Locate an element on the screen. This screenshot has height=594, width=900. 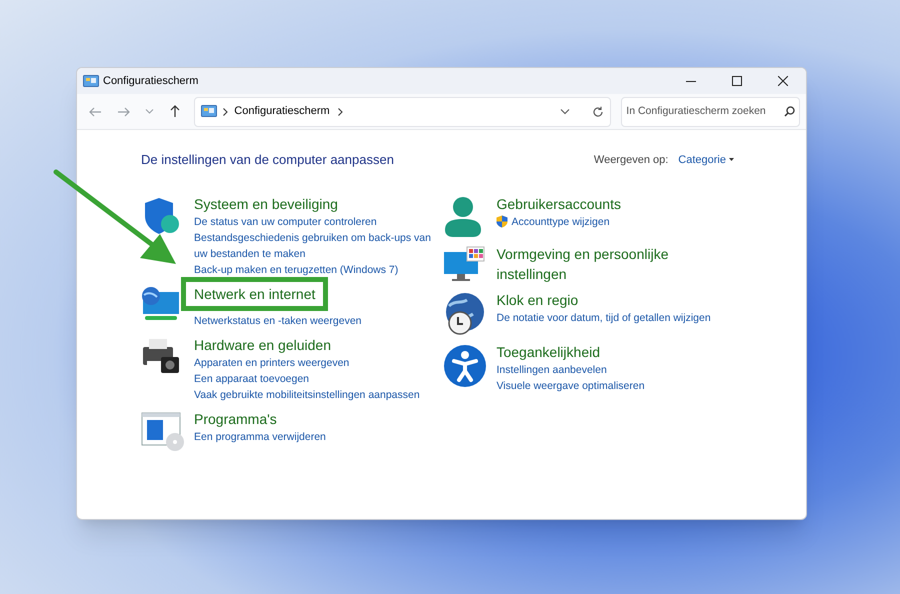
task-link: De status van uw computer controleren is located at coordinates (285, 222).